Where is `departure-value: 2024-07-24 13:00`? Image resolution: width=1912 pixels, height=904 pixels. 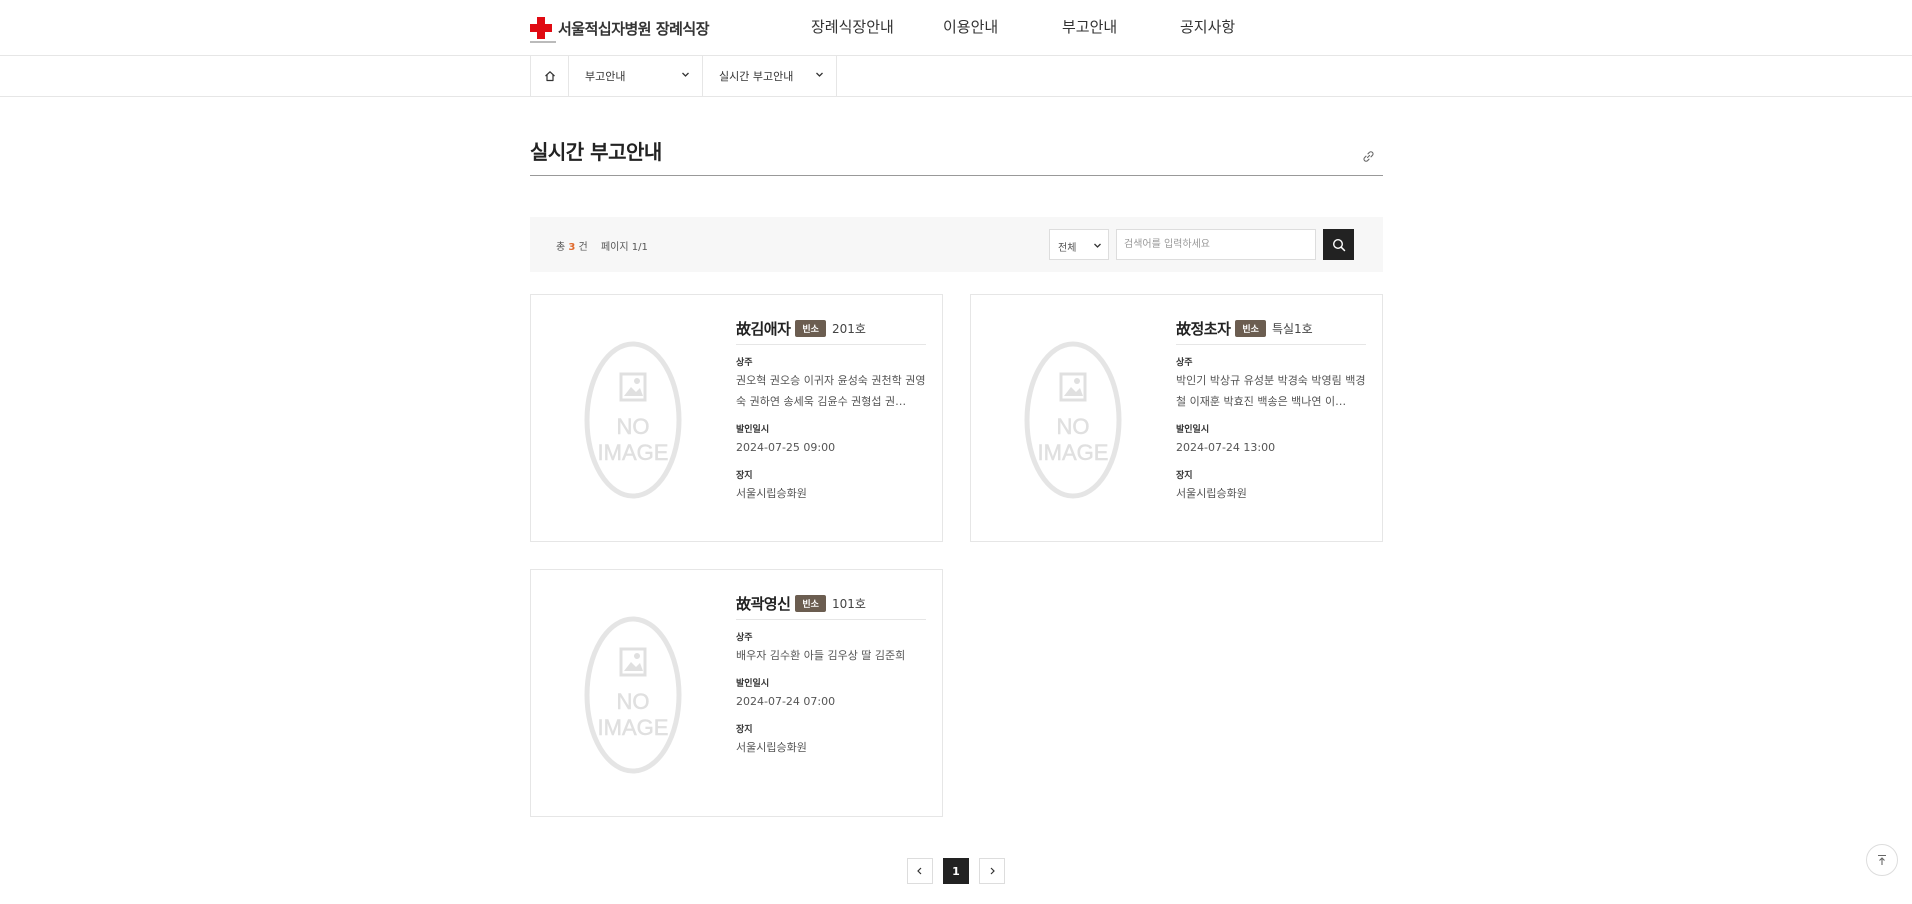
departure-value: 2024-07-24 13:00 is located at coordinates (1226, 447).